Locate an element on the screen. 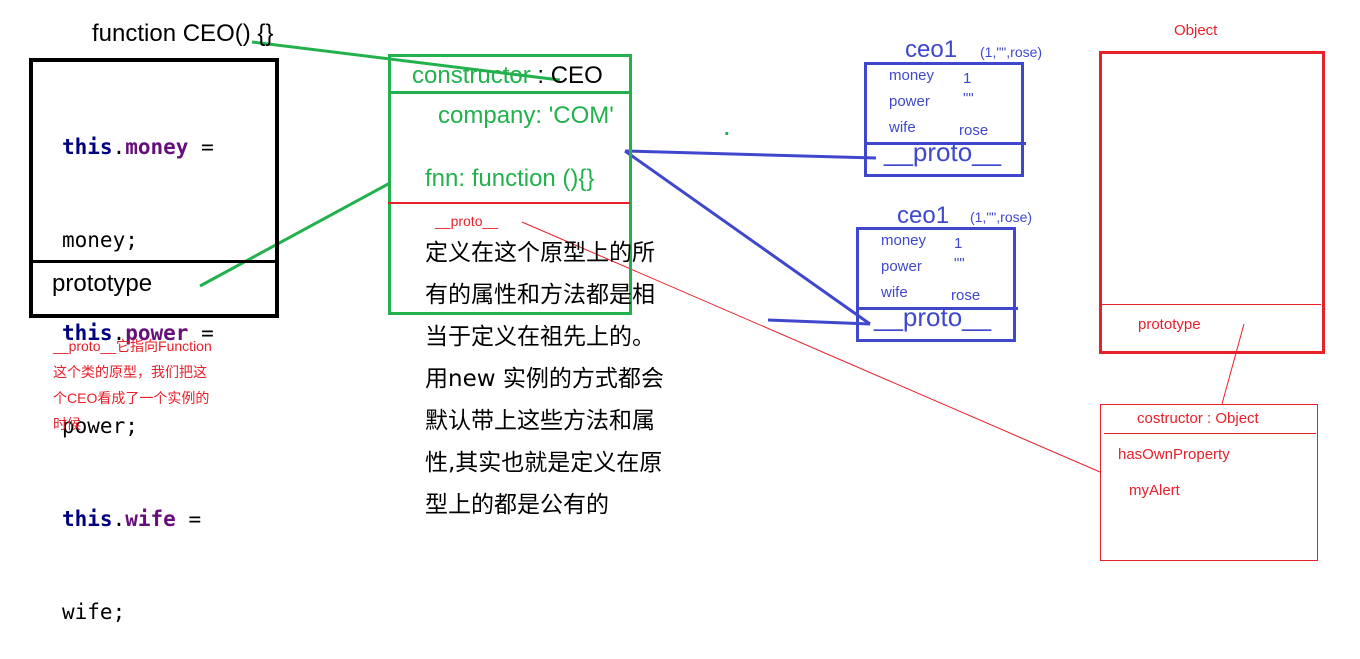  object-prototype-constructor: costructor : Object is located at coordinates (1198, 418).